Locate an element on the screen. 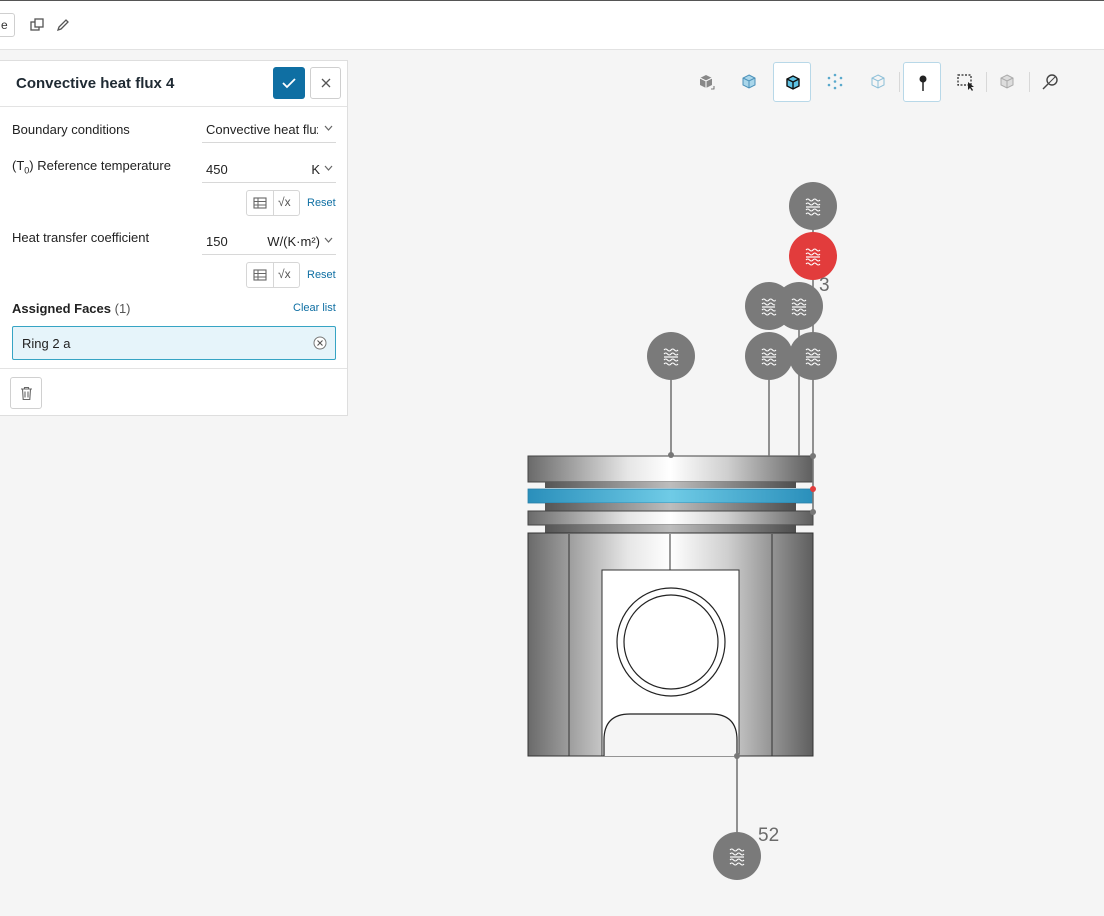  piston-model is located at coordinates (670, 606).